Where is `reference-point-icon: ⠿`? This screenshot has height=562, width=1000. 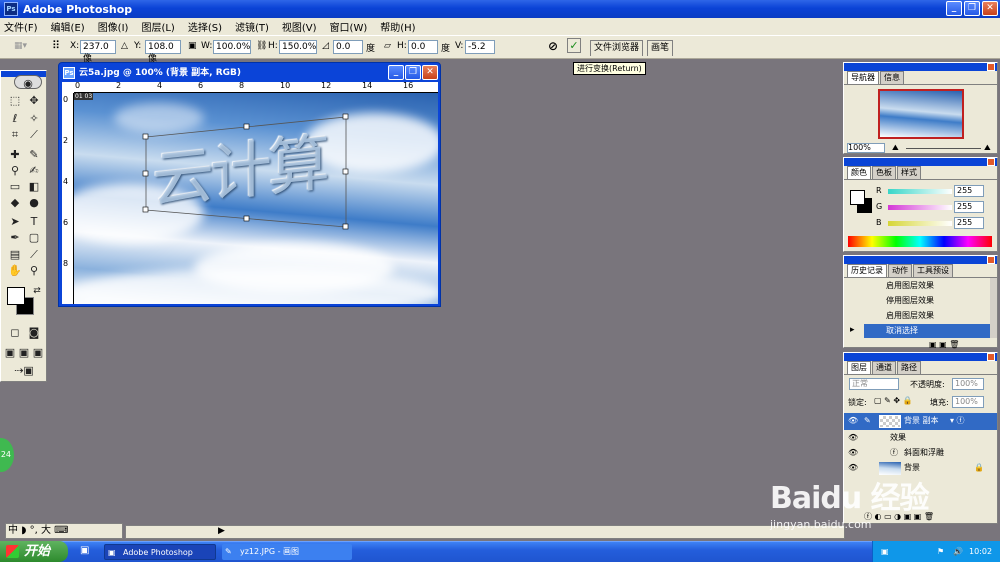 reference-point-icon: ⠿ is located at coordinates (56, 45).